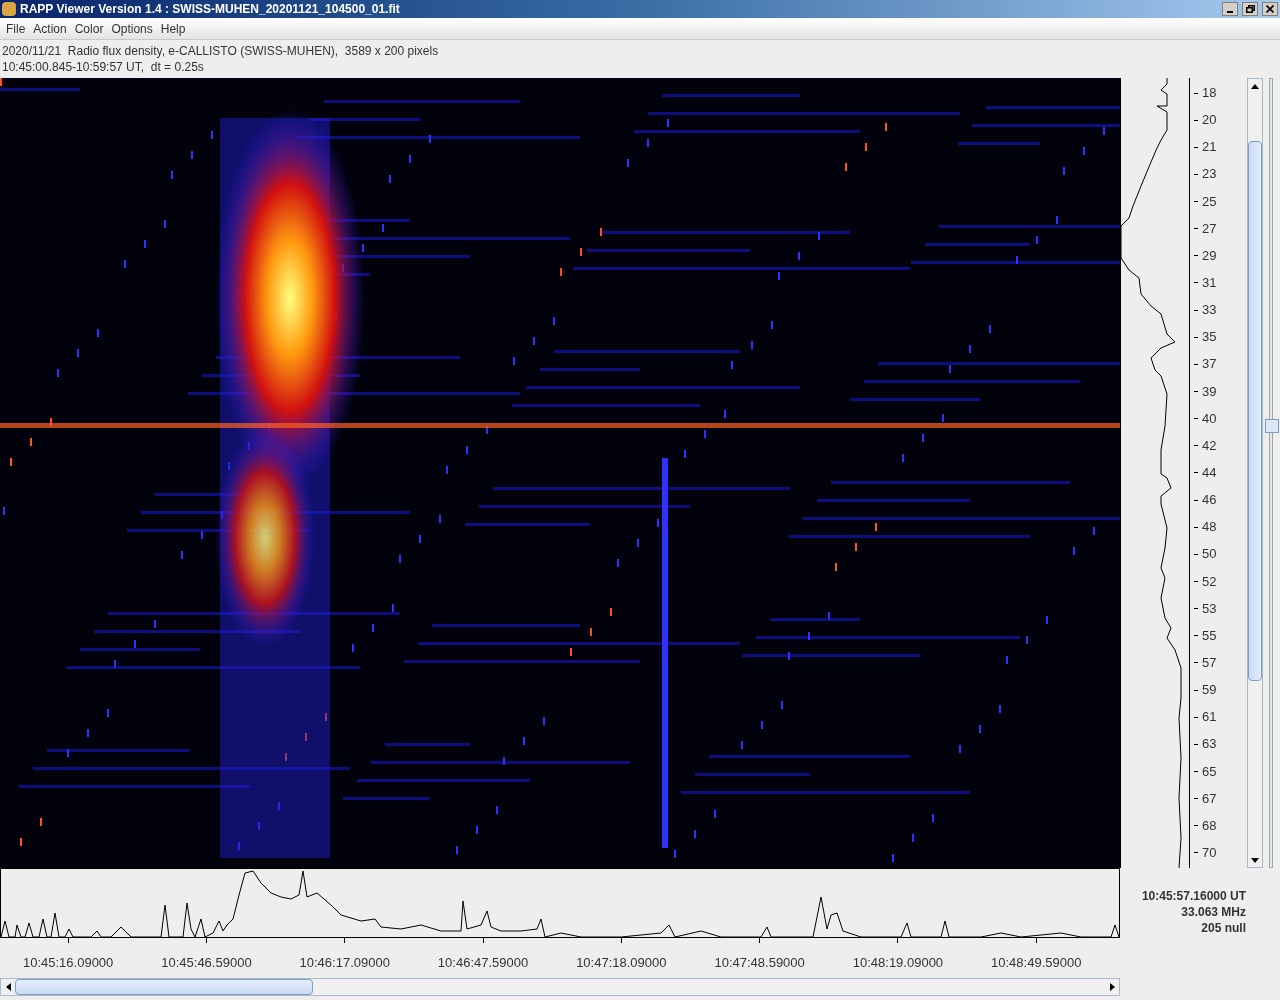  Describe the element at coordinates (483, 963) in the screenshot. I see `time-label: 10:46:47.59000` at that location.